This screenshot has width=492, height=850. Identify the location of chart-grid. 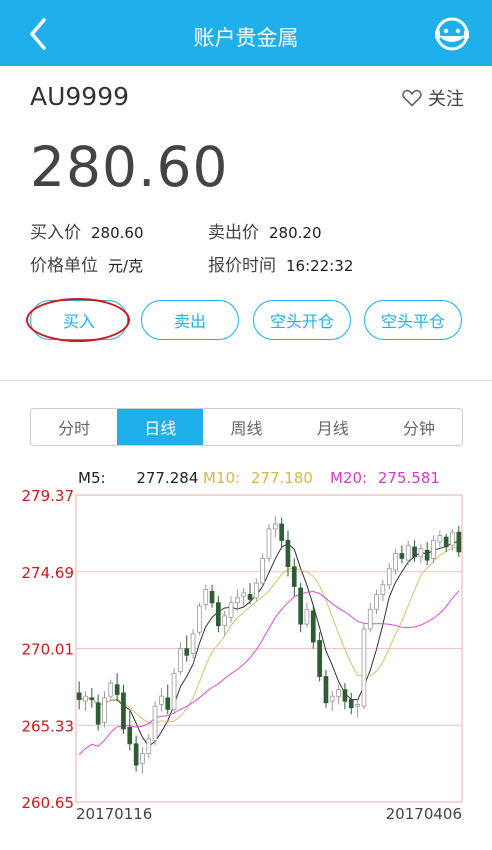
(269, 648).